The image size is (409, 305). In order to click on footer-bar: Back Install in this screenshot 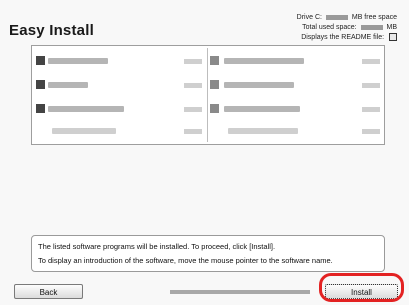, I will do `click(204, 291)`.